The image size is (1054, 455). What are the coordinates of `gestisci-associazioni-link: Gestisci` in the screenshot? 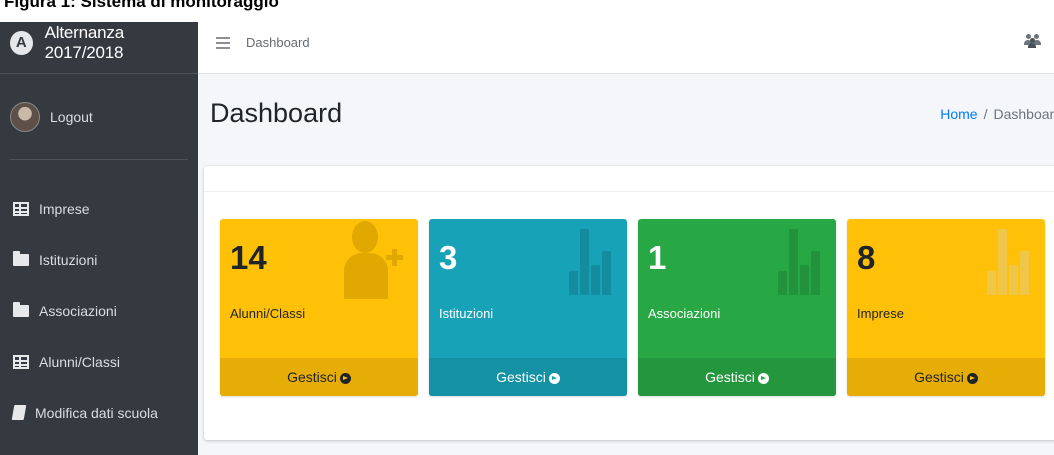 It's located at (737, 377).